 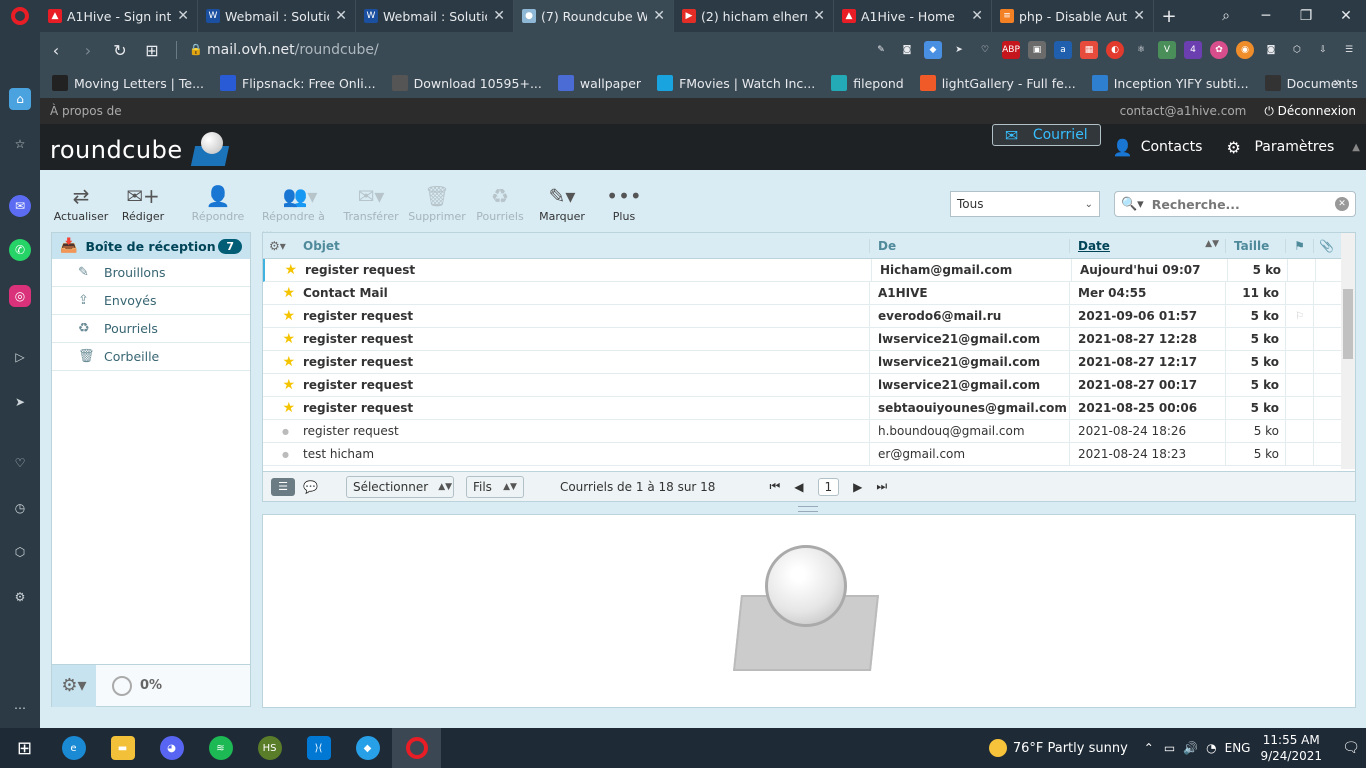 What do you see at coordinates (1326, 245) in the screenshot?
I see `attachment-column-icon: 📎` at bounding box center [1326, 245].